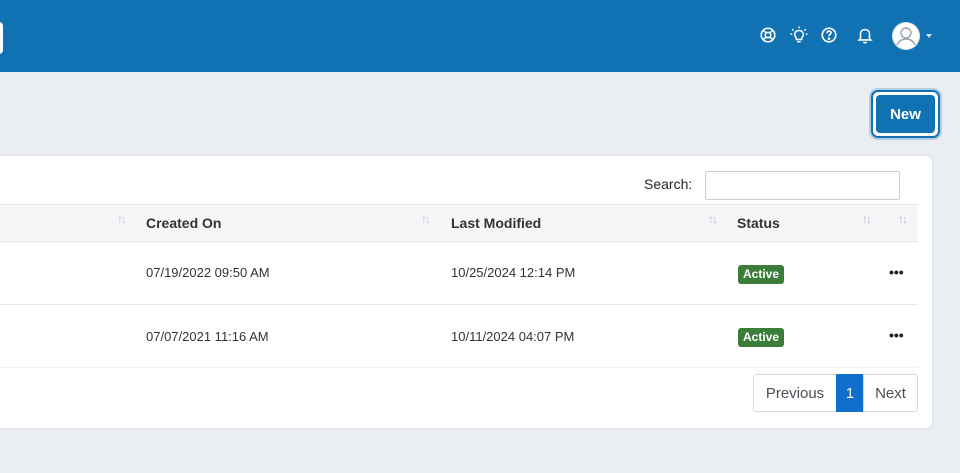  What do you see at coordinates (906, 36) in the screenshot?
I see `user-avatar-icon` at bounding box center [906, 36].